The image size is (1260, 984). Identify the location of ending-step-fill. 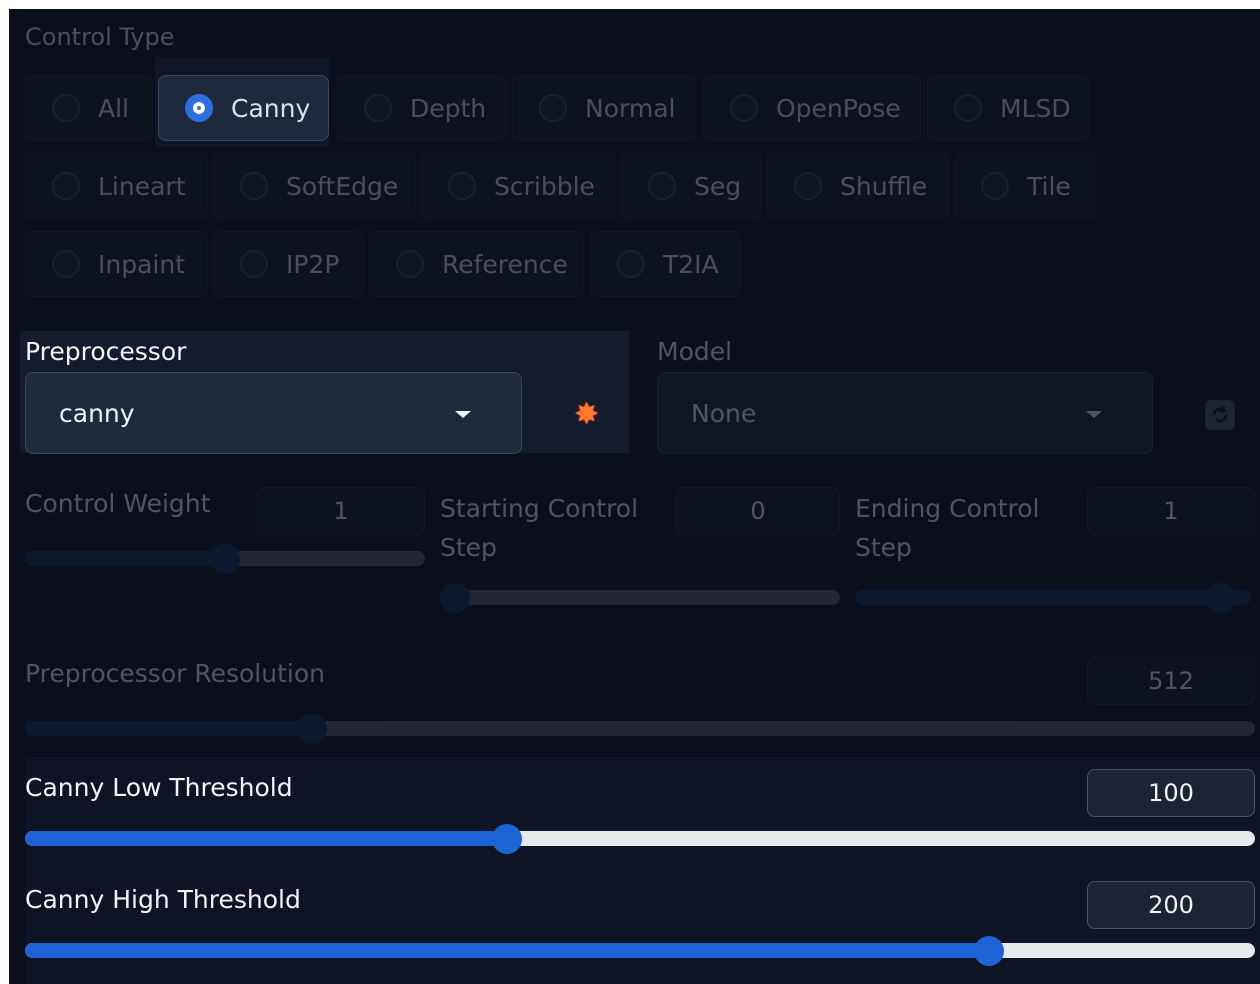
(1053, 597).